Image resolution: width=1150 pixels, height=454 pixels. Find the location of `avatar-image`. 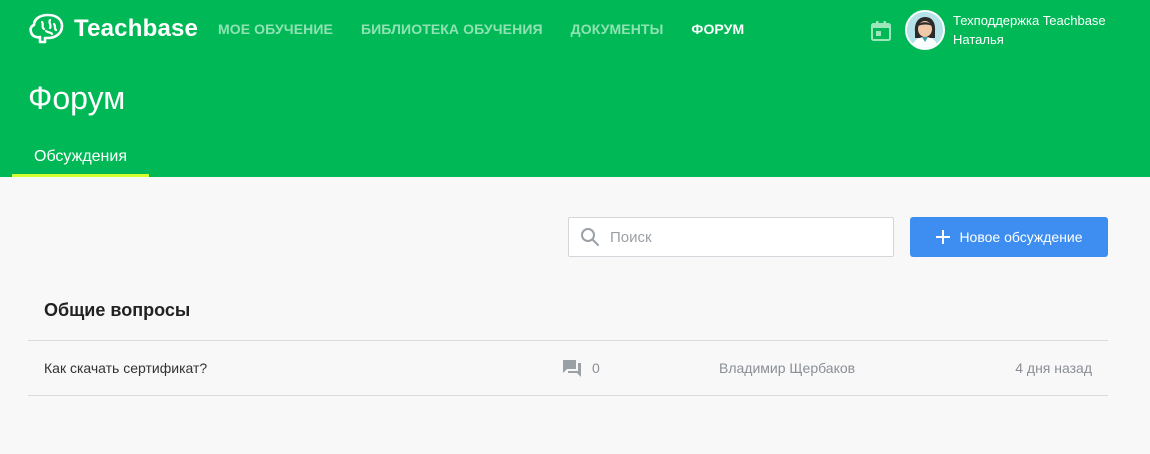

avatar-image is located at coordinates (925, 30).